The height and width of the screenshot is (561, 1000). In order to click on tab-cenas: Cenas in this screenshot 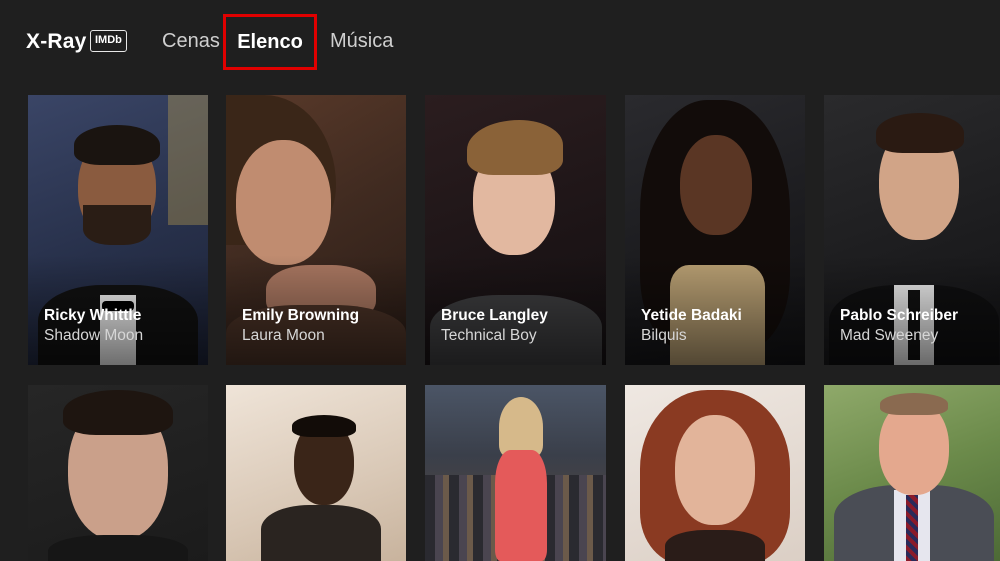, I will do `click(191, 41)`.